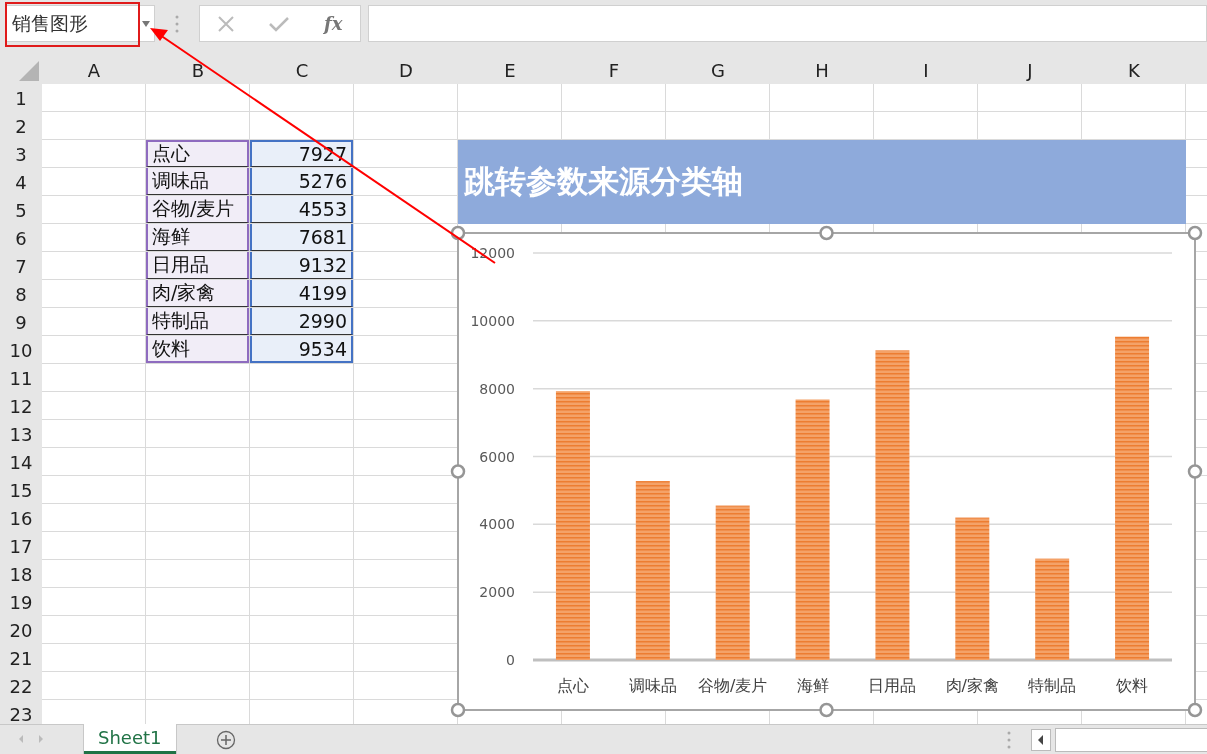 Image resolution: width=1207 pixels, height=754 pixels. What do you see at coordinates (21, 322) in the screenshot?
I see `row-header: 9` at bounding box center [21, 322].